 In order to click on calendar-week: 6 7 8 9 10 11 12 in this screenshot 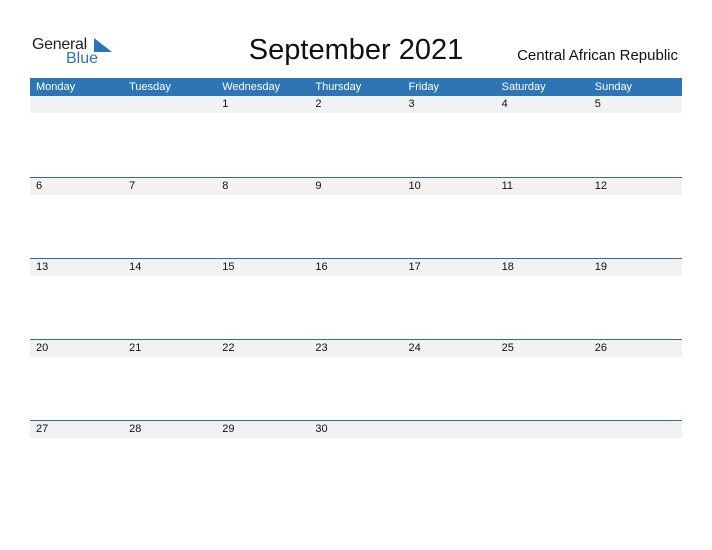, I will do `click(356, 217)`.